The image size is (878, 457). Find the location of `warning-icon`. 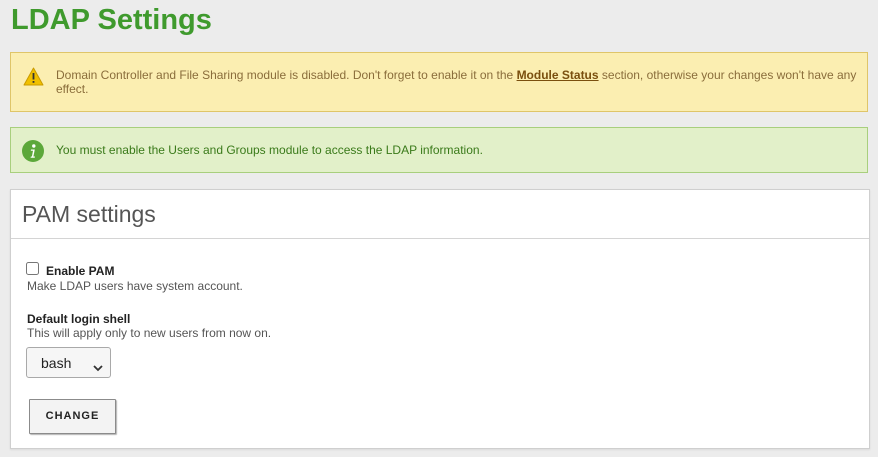

warning-icon is located at coordinates (33, 76).